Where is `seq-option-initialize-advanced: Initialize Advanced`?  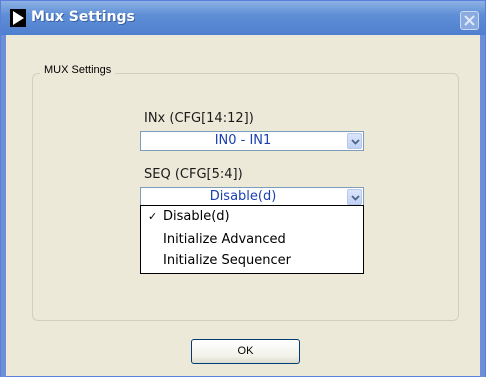 seq-option-initialize-advanced: Initialize Advanced is located at coordinates (252, 240).